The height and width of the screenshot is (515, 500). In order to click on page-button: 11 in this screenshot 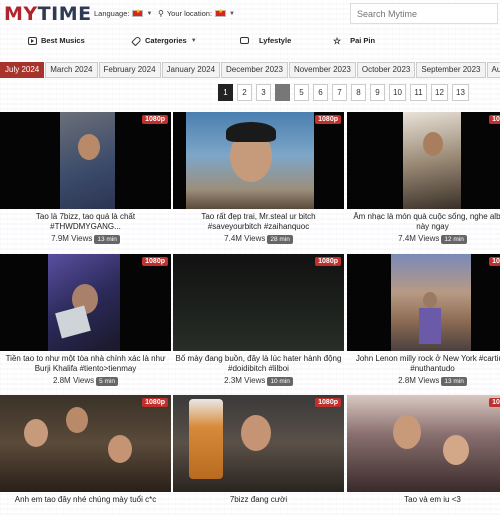, I will do `click(418, 92)`.